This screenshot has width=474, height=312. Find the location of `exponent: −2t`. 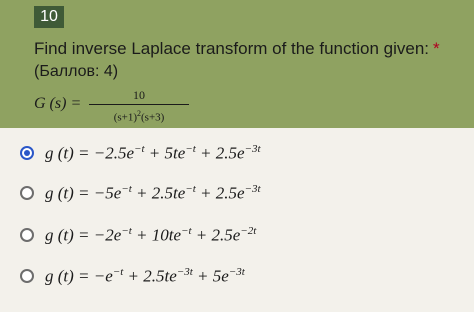

exponent: −2t is located at coordinates (248, 231).